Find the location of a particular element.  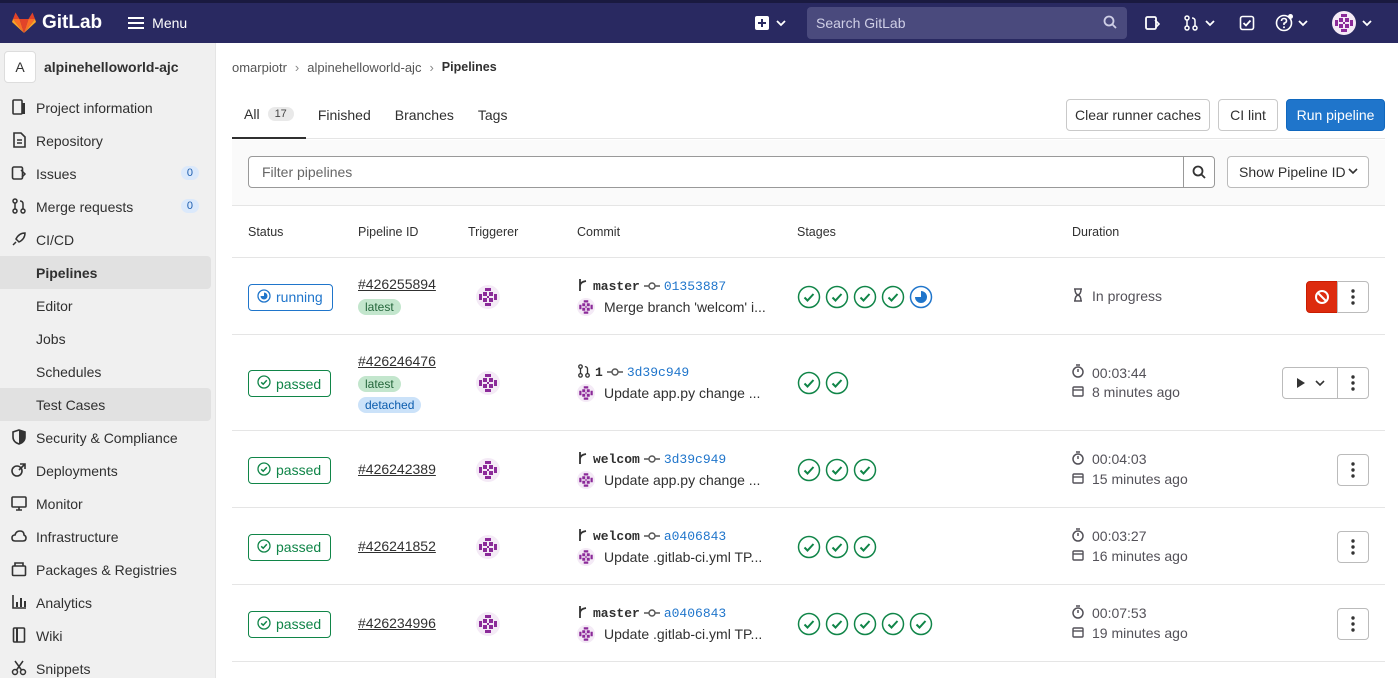

stage-running-icon is located at coordinates (921, 297).